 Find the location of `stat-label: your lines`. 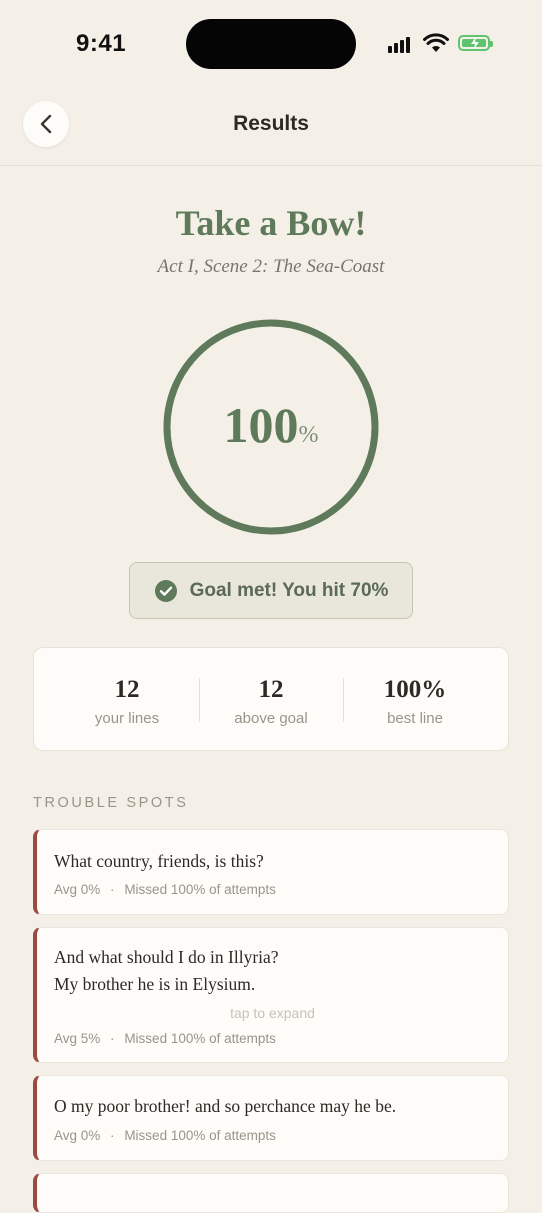

stat-label: your lines is located at coordinates (127, 718).